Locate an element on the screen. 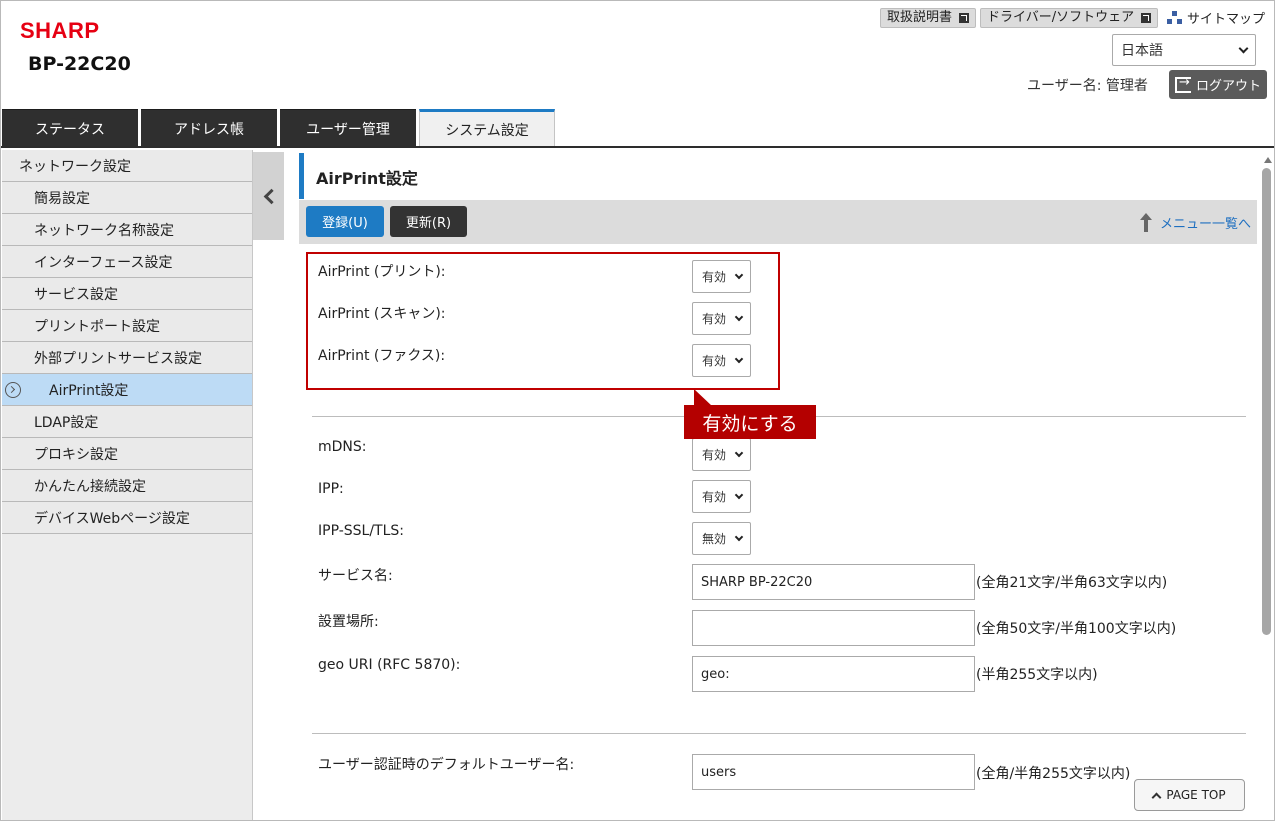  geo-uri-hint: (半角255文字以内) is located at coordinates (1037, 675).